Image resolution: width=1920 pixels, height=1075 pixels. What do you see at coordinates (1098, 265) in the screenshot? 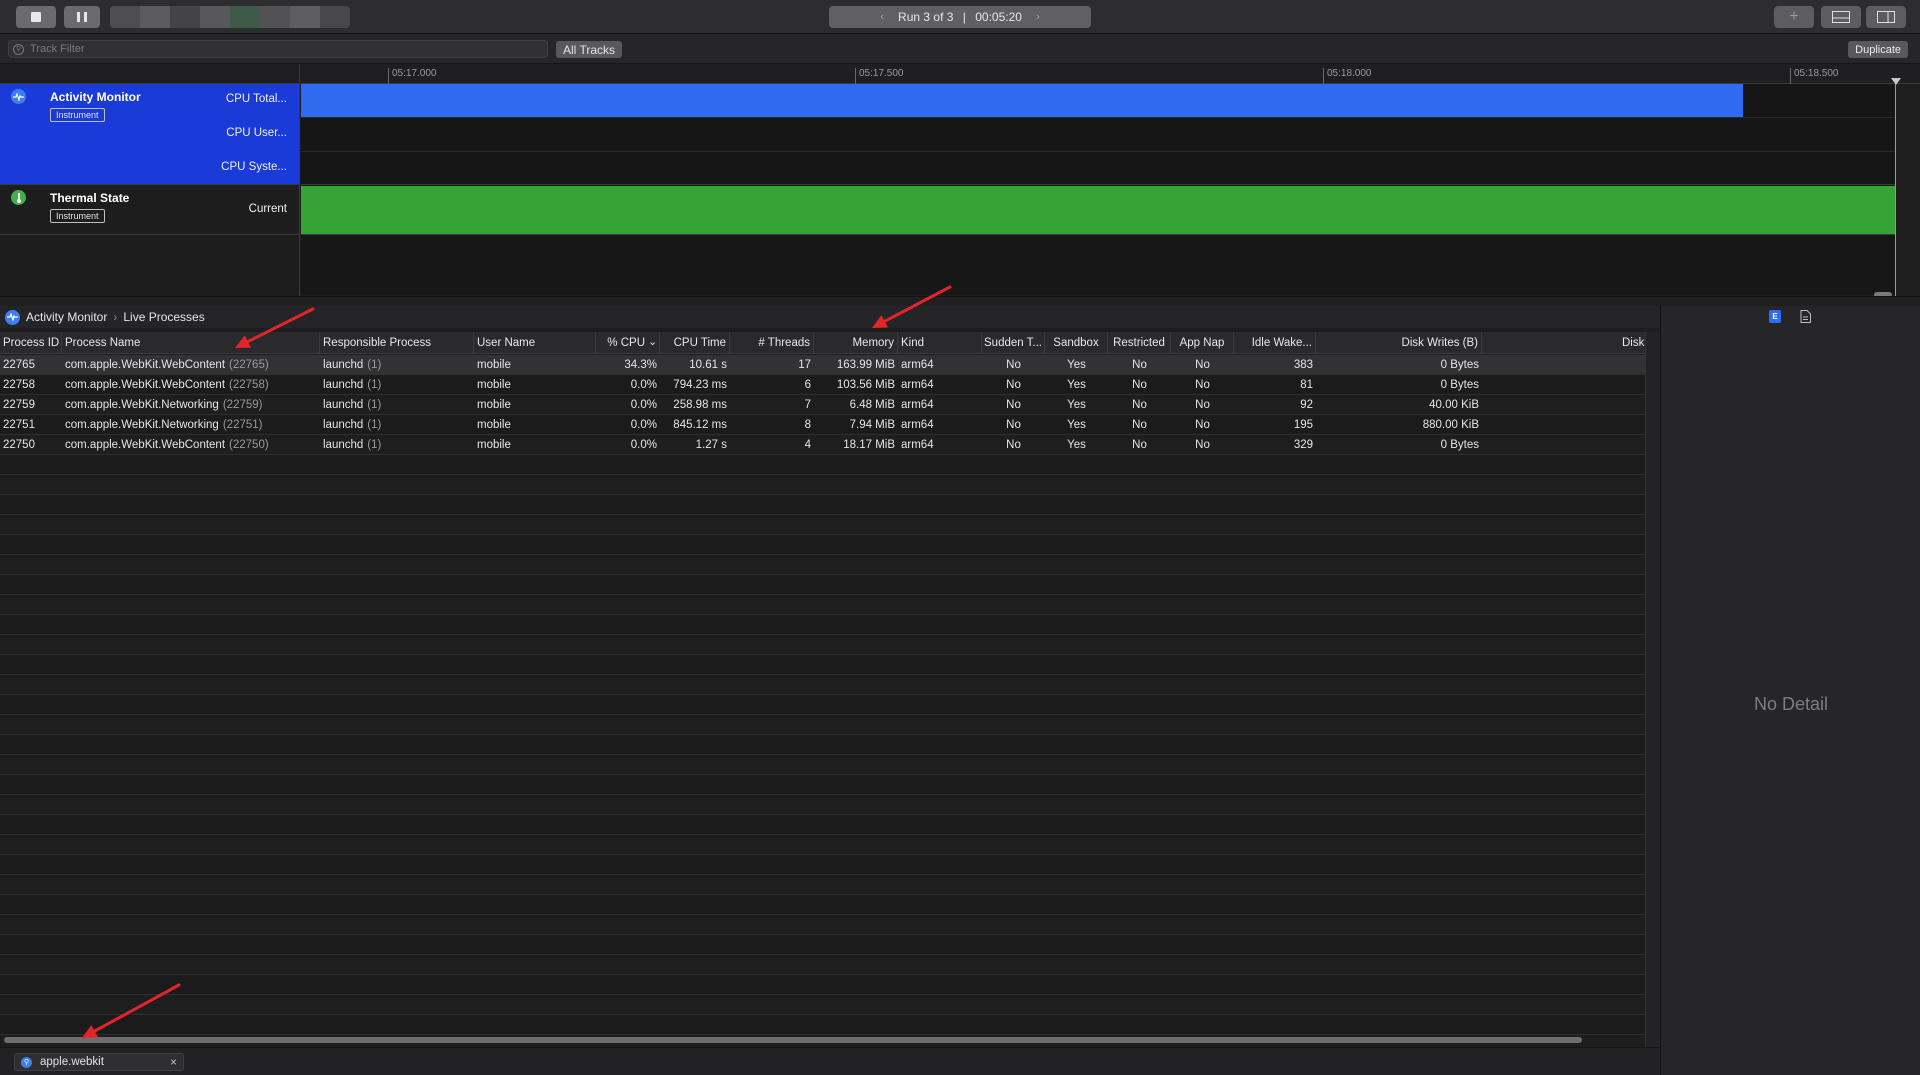
I see `empty-track-area` at bounding box center [1098, 265].